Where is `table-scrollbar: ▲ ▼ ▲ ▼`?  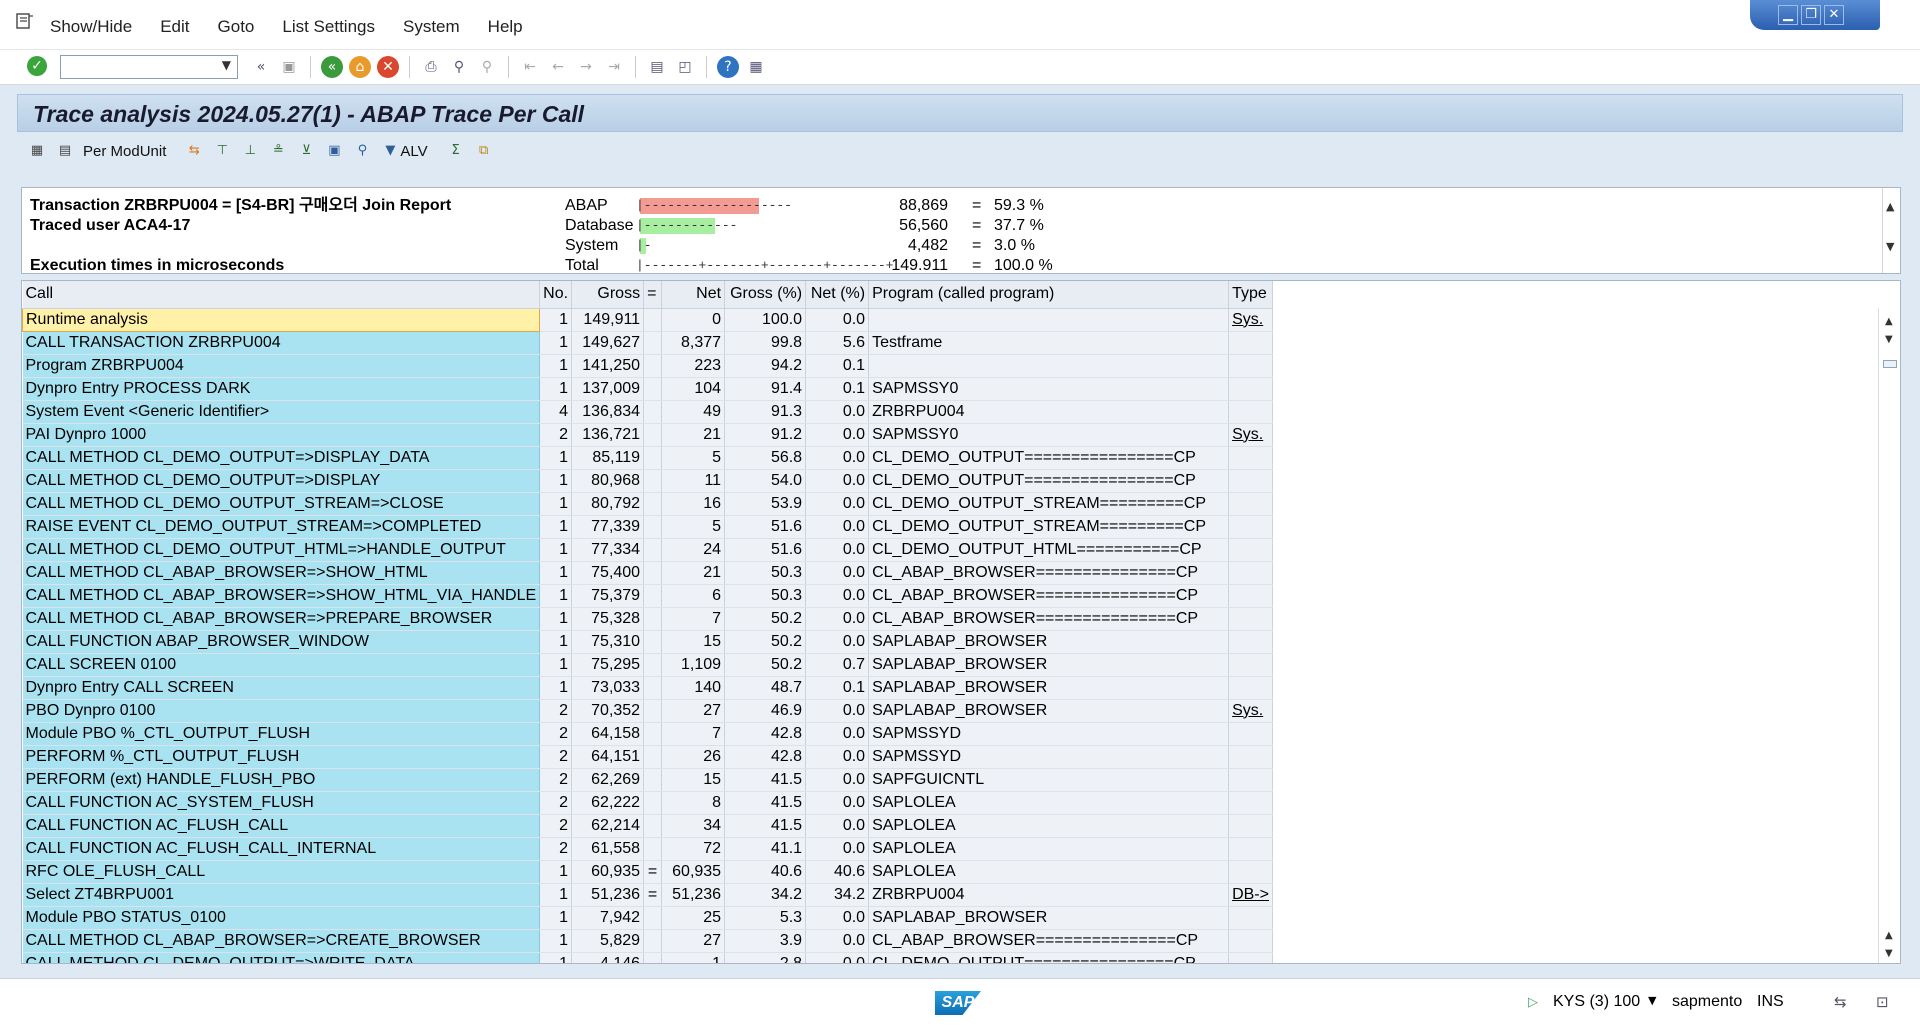 table-scrollbar: ▲ ▼ ▲ ▼ is located at coordinates (1889, 635).